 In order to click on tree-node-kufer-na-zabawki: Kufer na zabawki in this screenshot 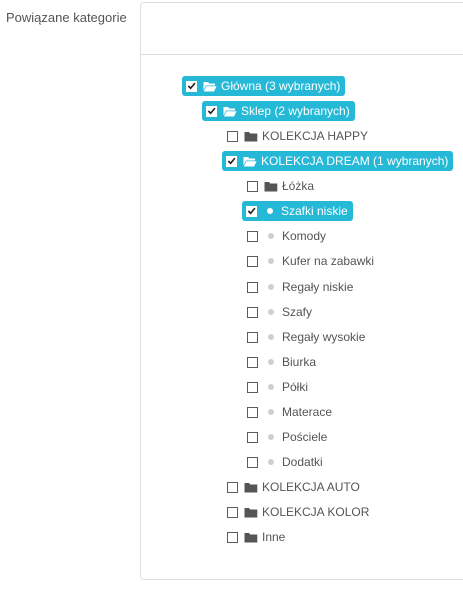, I will do `click(310, 261)`.